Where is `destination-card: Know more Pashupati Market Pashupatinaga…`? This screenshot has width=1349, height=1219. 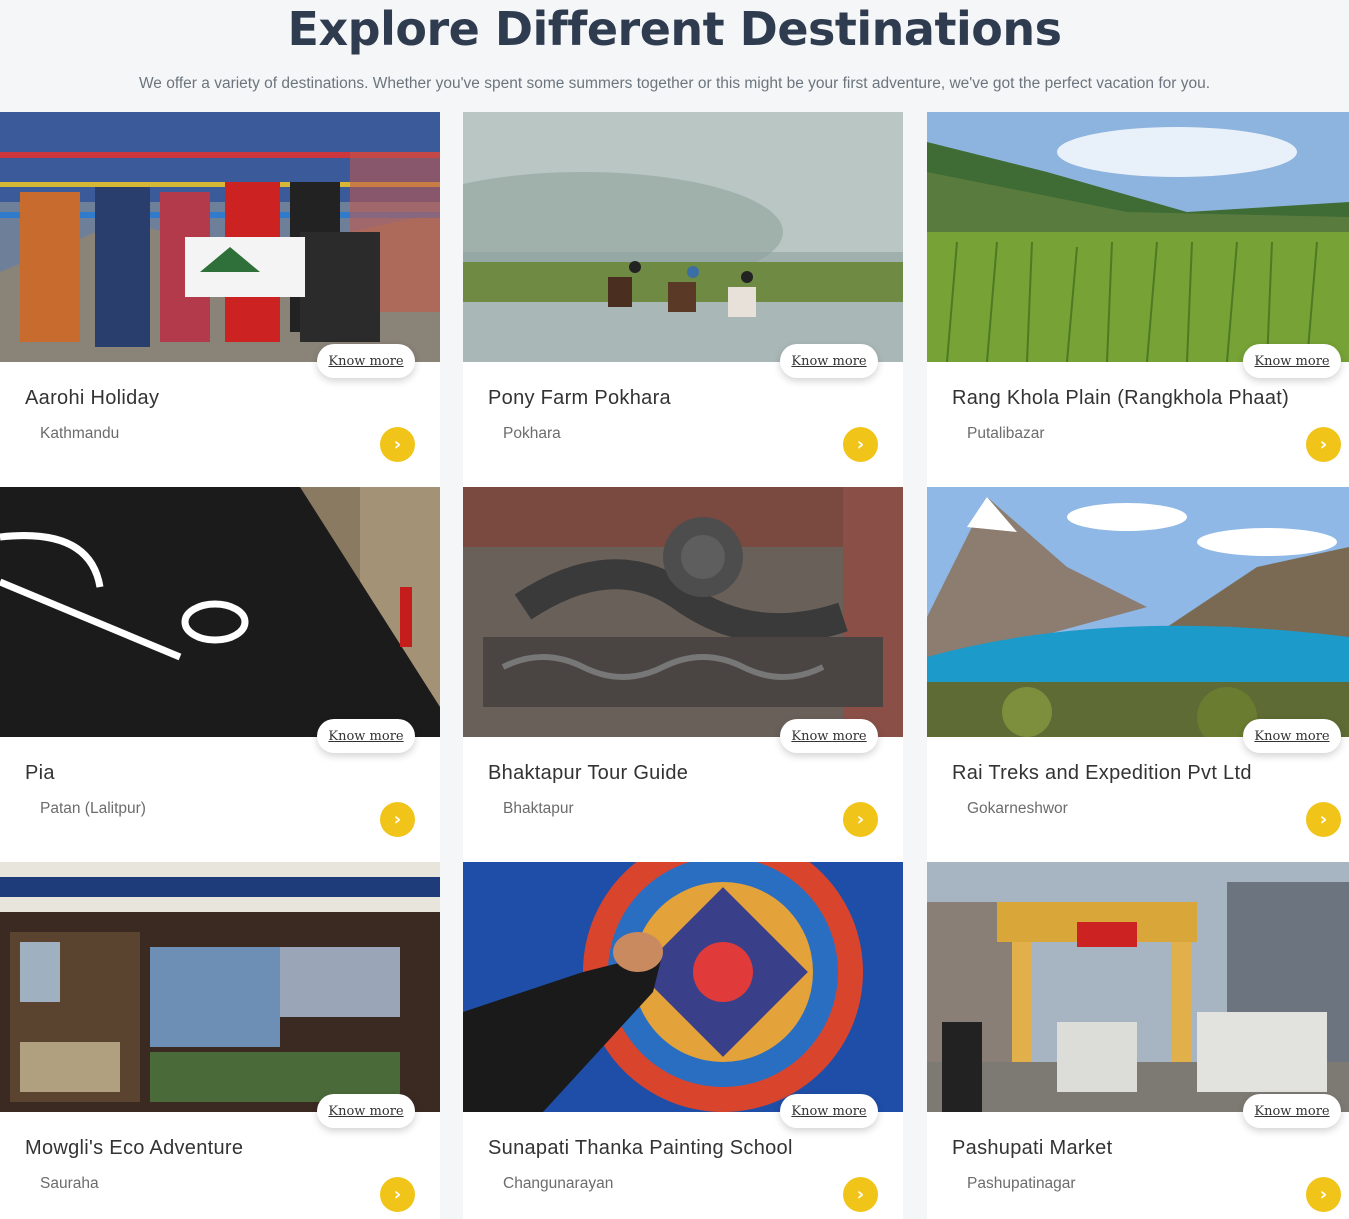 destination-card: Know more Pashupati Market Pashupatinaga… is located at coordinates (1138, 1040).